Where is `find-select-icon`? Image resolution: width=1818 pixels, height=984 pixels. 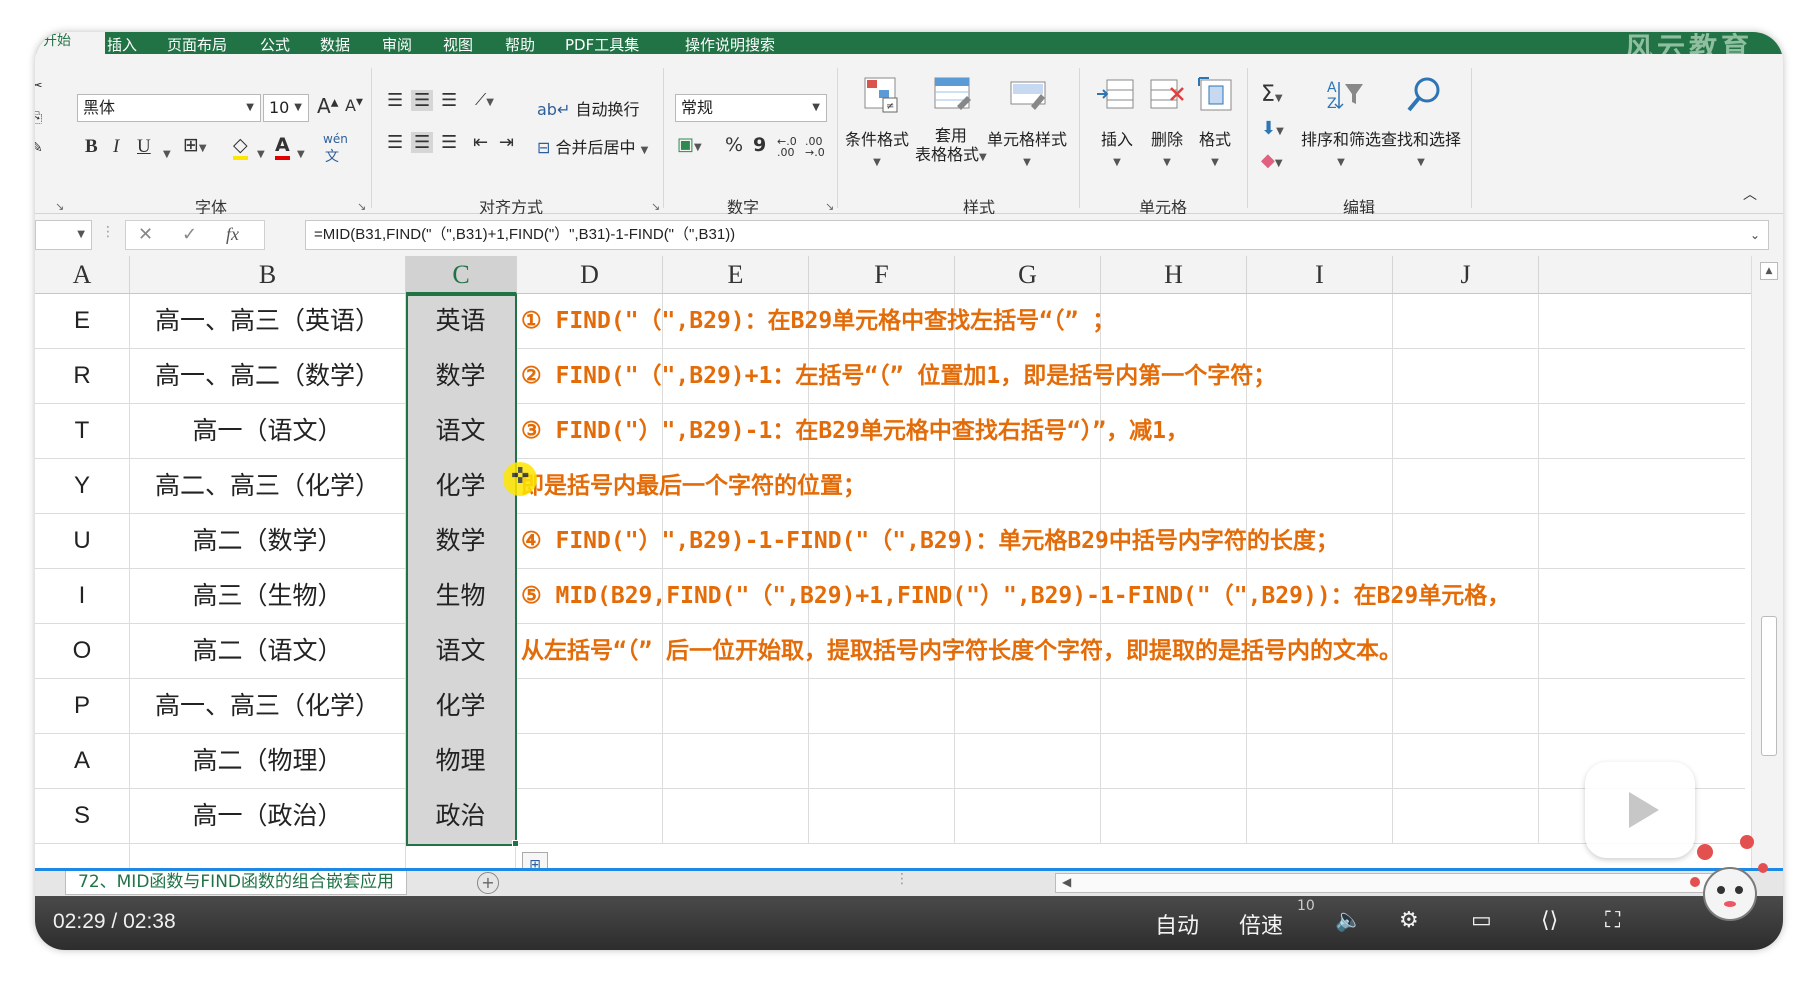 find-select-icon is located at coordinates (1424, 96).